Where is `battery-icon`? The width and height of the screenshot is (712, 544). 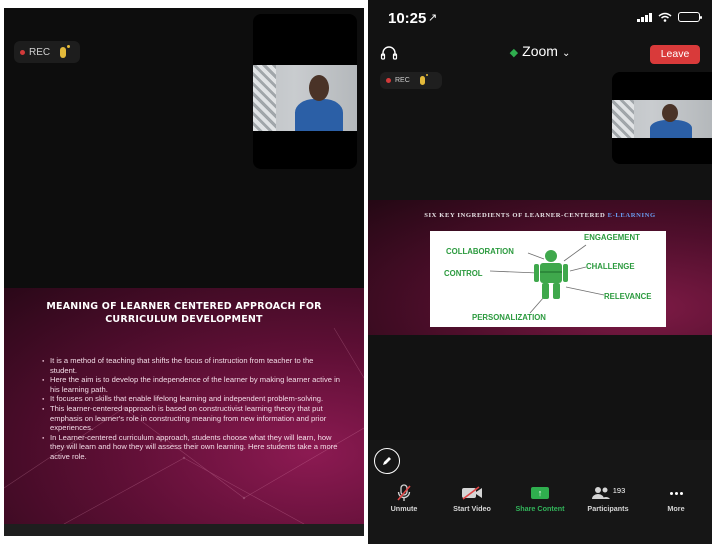 battery-icon is located at coordinates (690, 17).